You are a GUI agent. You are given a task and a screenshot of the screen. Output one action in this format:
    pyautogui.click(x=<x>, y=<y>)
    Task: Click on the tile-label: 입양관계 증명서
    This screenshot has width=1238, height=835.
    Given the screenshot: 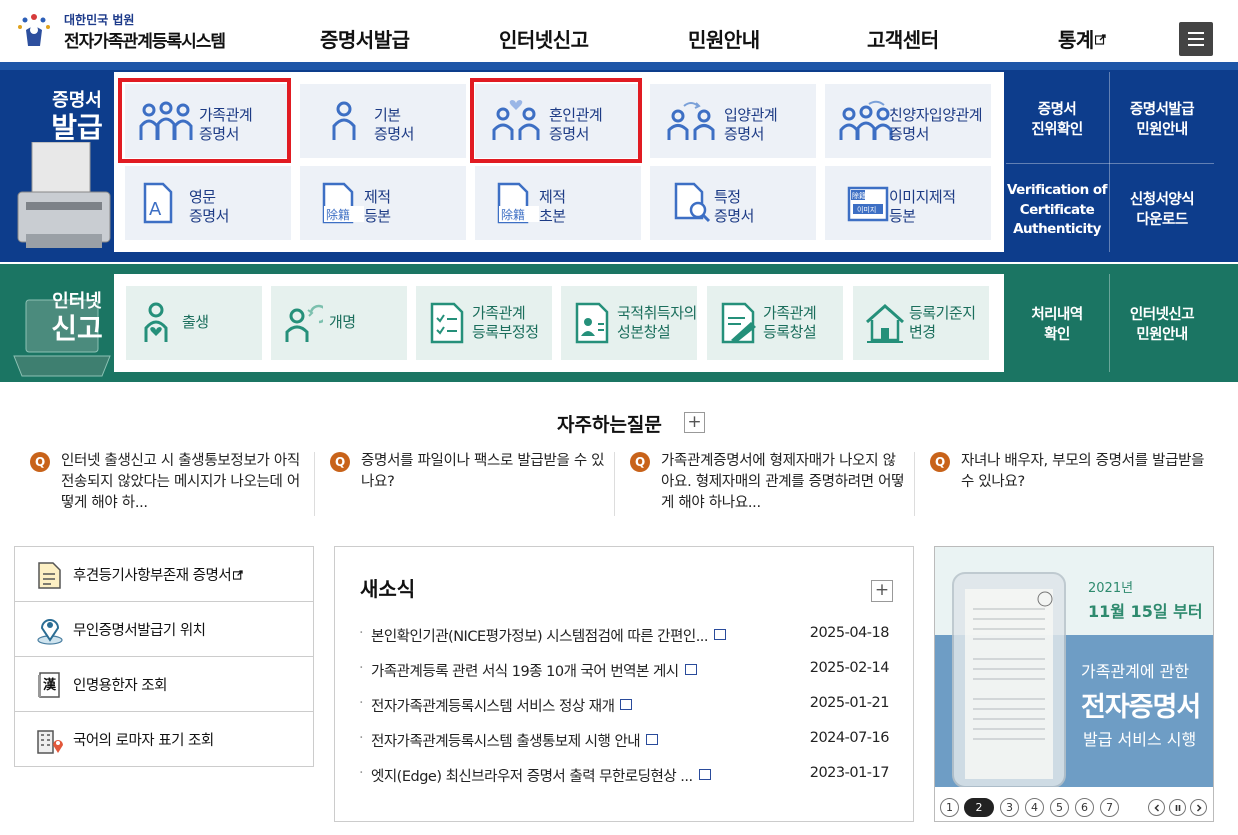 What is the action you would take?
    pyautogui.click(x=751, y=124)
    